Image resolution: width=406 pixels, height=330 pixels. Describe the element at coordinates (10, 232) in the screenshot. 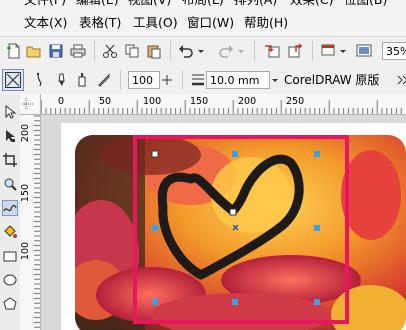

I see `smart-fill-tool-icon` at that location.